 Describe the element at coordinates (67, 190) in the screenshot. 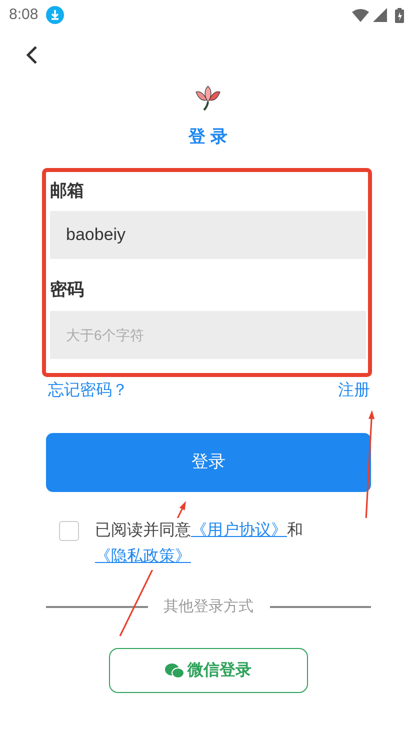

I see `field-label: 邮箱` at that location.